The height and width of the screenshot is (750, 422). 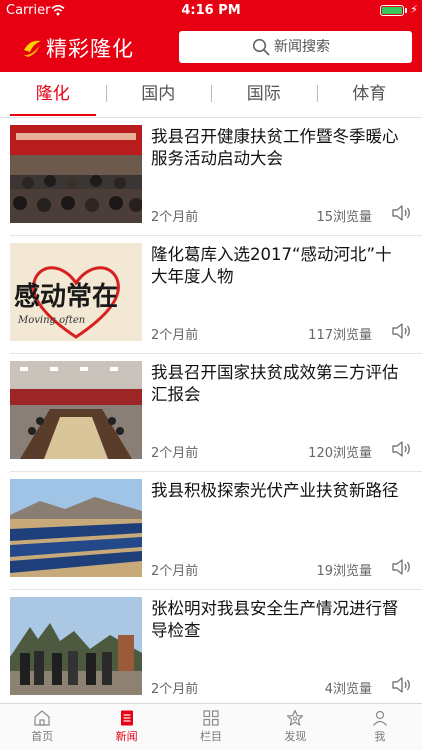 I want to click on news-views: 117浏览量, so click(x=340, y=335).